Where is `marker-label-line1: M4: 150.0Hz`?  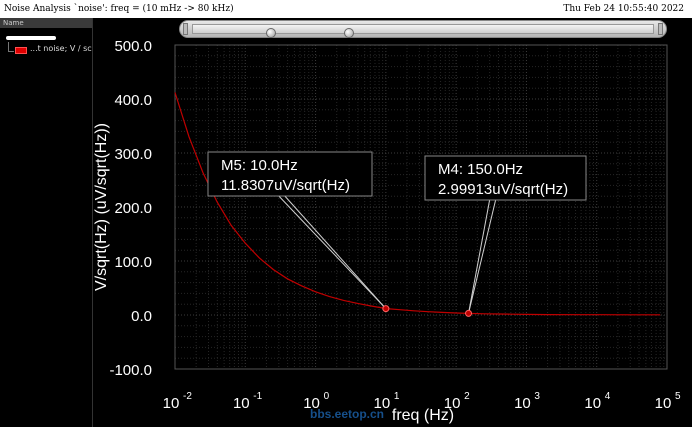
marker-label-line1: M4: 150.0Hz is located at coordinates (480, 169).